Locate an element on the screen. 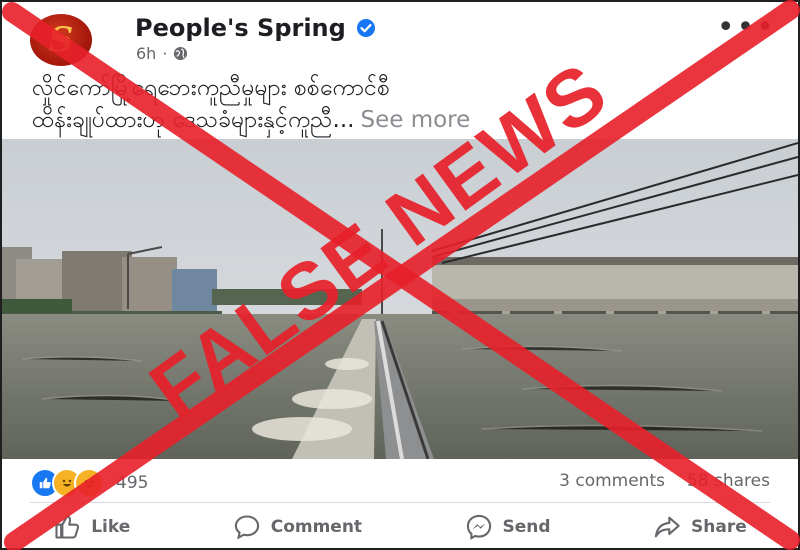 The image size is (800, 550). page-avatar: S is located at coordinates (61, 40).